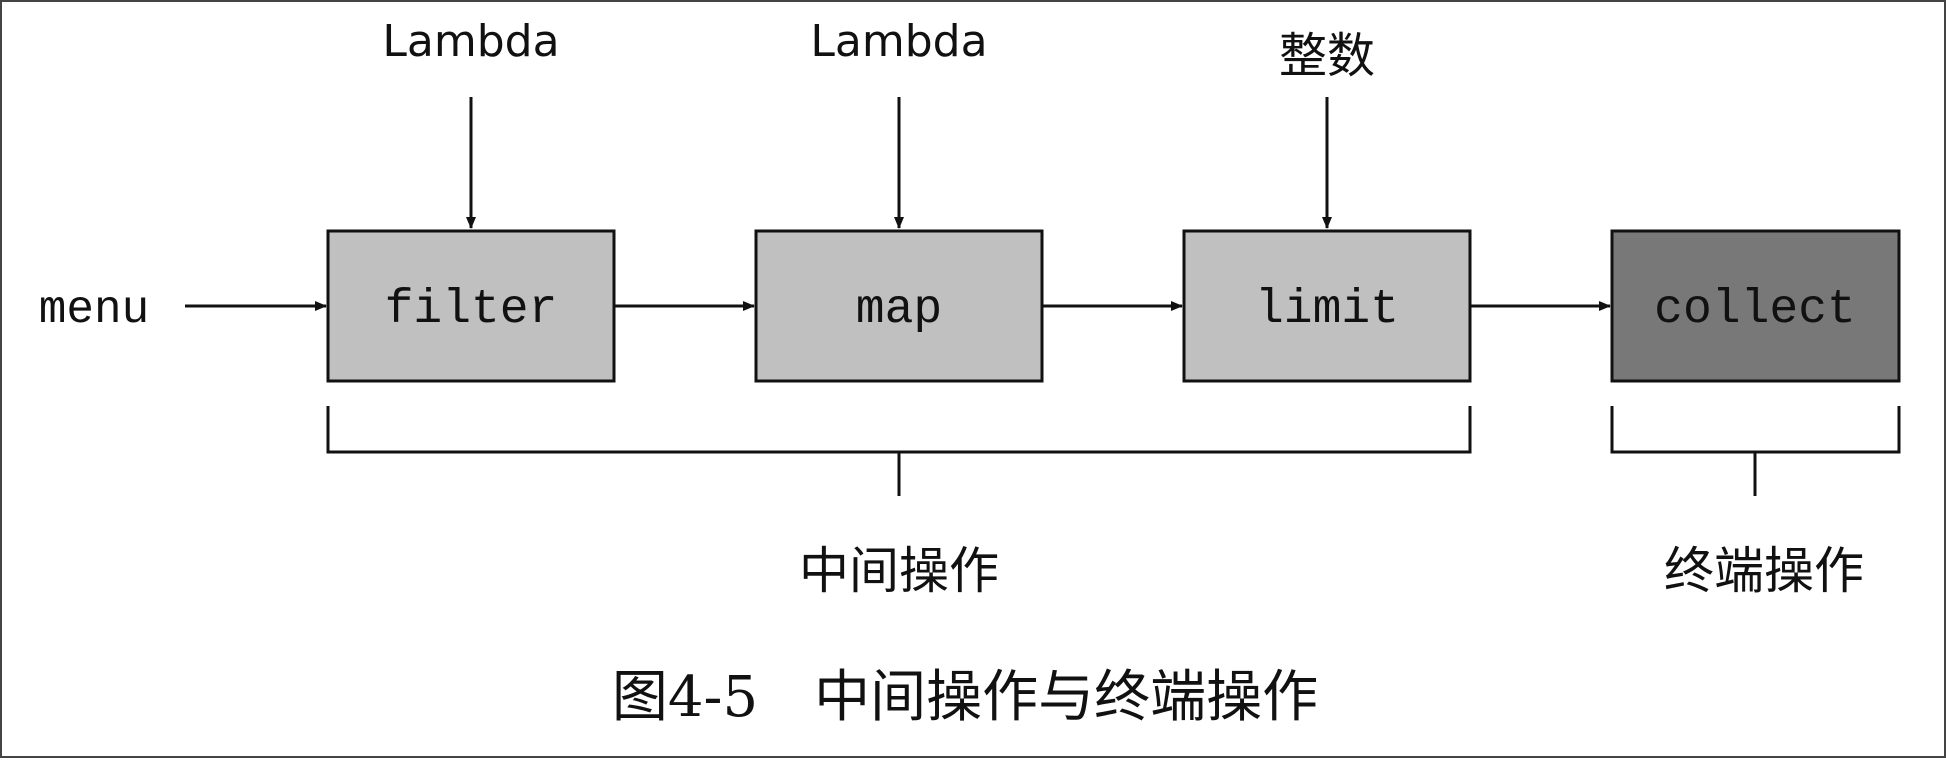 The image size is (1946, 763). What do you see at coordinates (965, 697) in the screenshot?
I see `figure-caption: 图4-5 中间操作与终端操作` at bounding box center [965, 697].